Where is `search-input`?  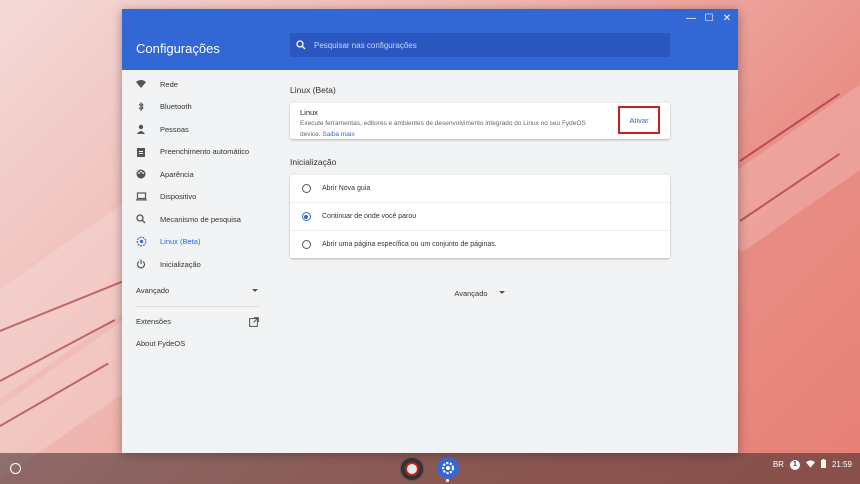 search-input is located at coordinates (491, 45).